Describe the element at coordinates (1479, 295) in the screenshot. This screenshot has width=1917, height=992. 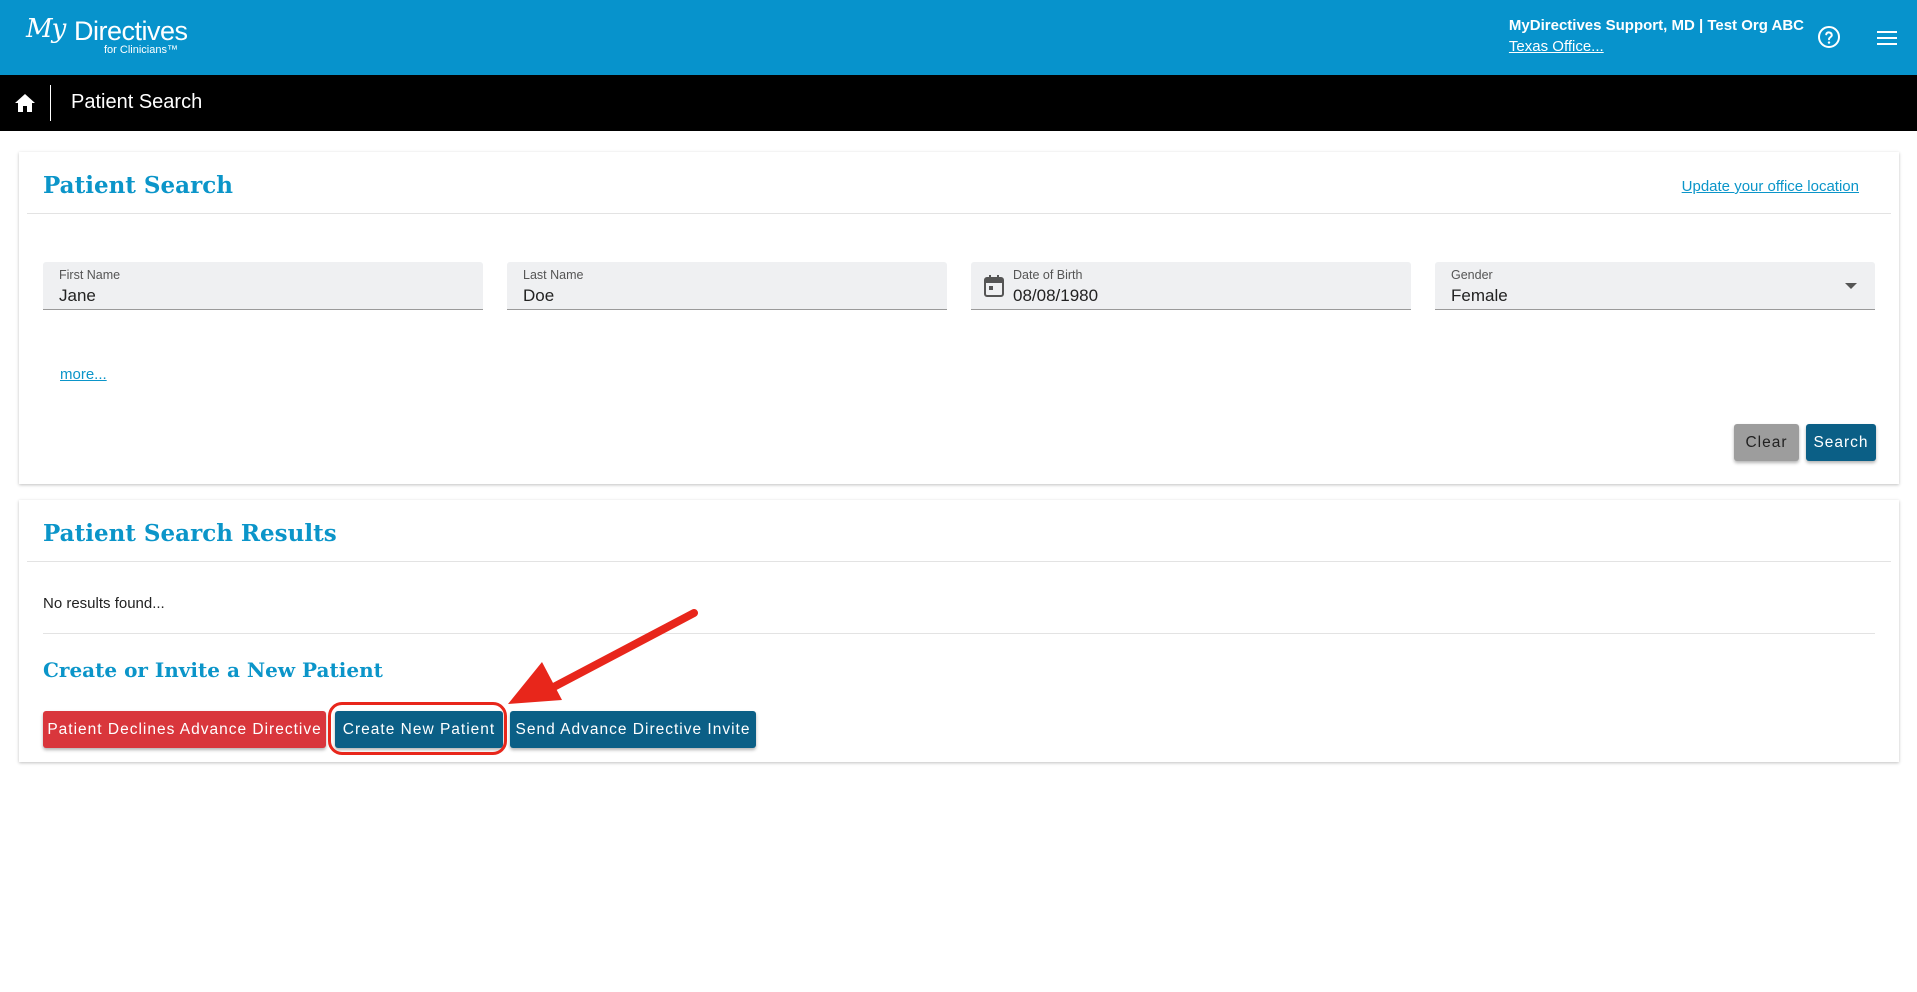
I see `gender-value: Female` at that location.